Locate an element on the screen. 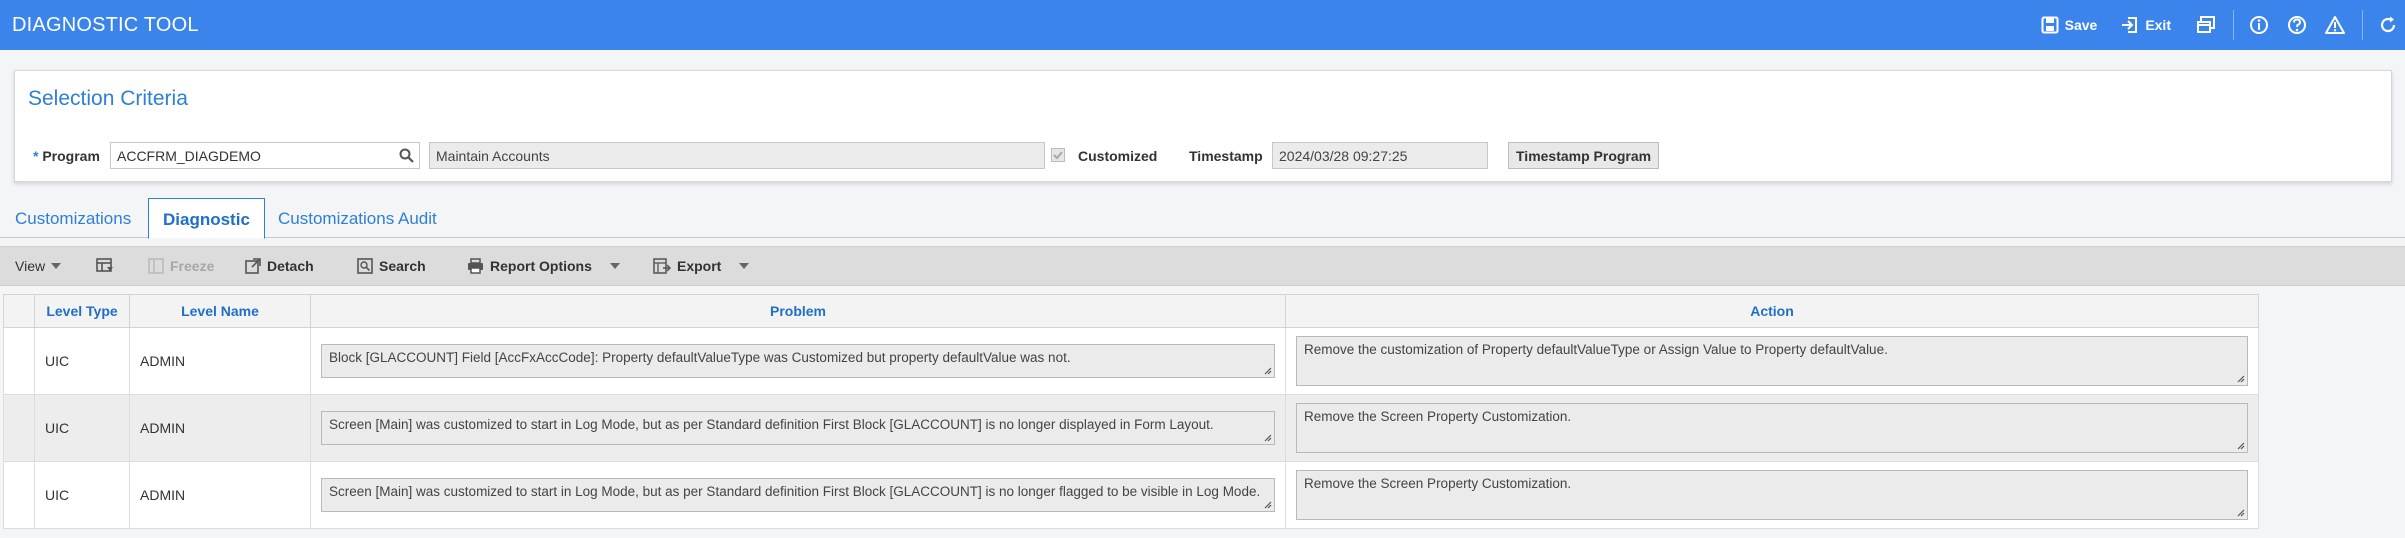  grid-settings-icon is located at coordinates (104, 265).